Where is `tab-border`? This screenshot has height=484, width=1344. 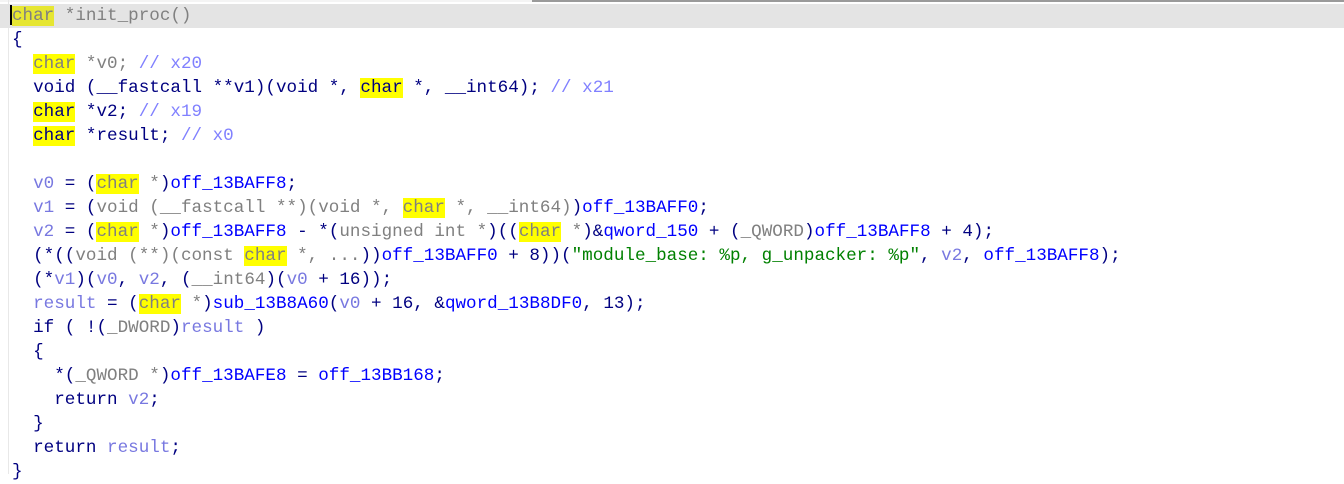
tab-border is located at coordinates (938, 1).